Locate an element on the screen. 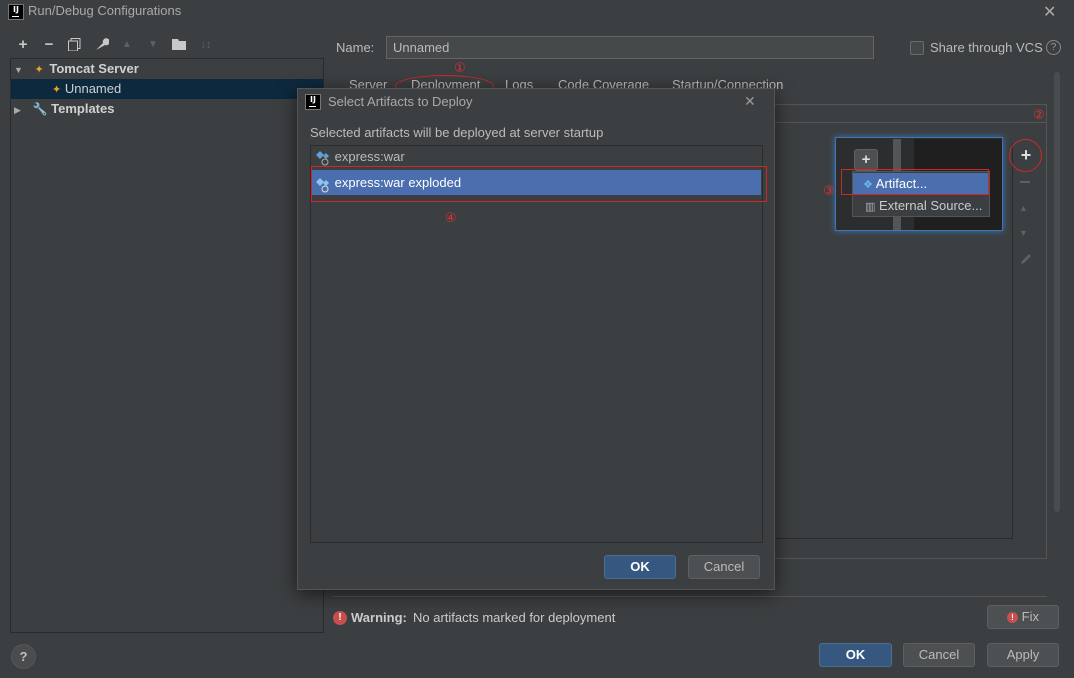 This screenshot has width=1074, height=678. add-deployment-button: + is located at coordinates (1026, 155).